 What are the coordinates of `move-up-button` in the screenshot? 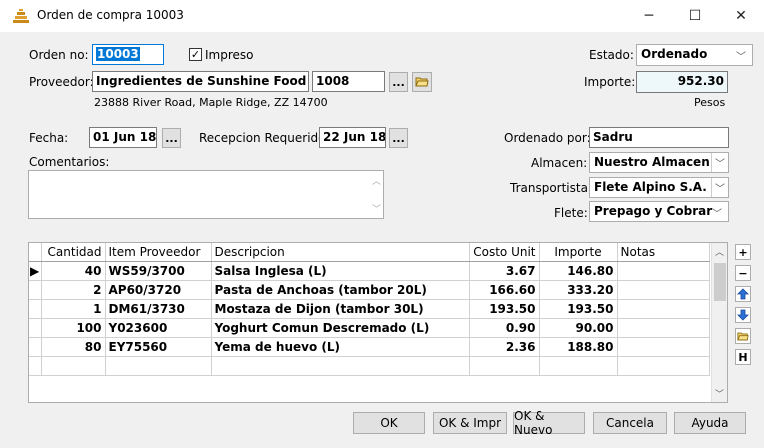 It's located at (743, 294).